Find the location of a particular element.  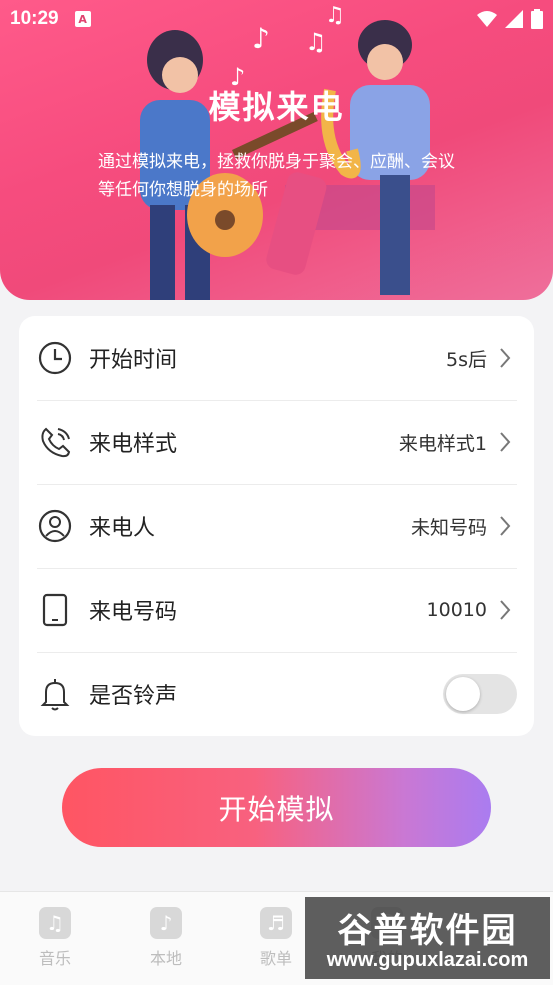

ringtone-row: 是否铃声 is located at coordinates (277, 694).